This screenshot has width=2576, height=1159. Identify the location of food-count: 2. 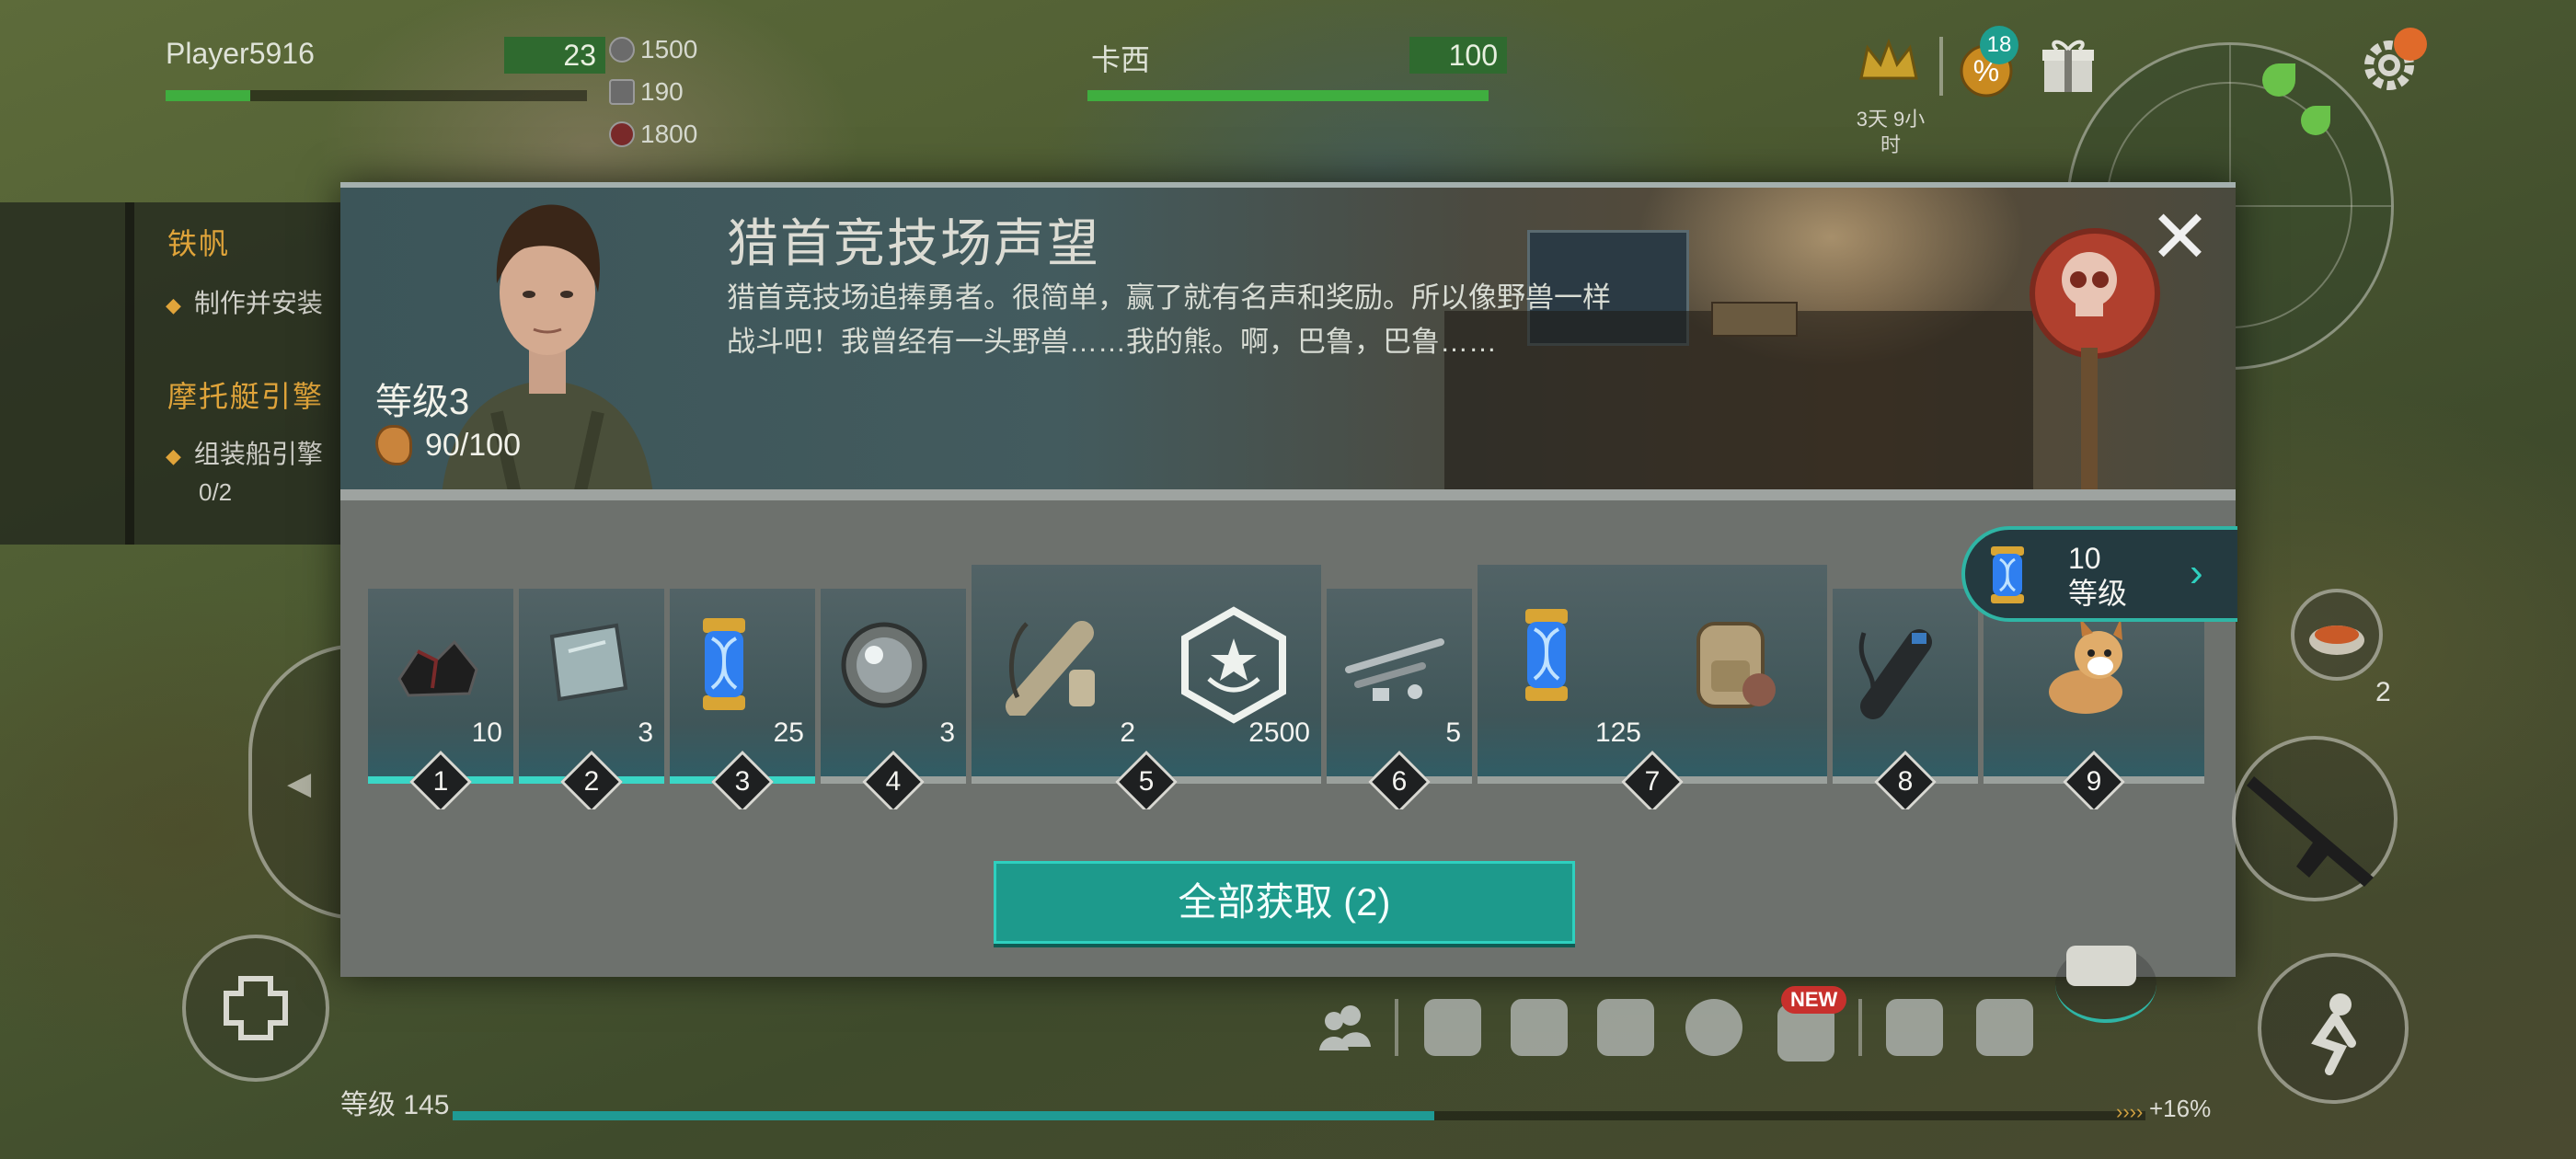
(2383, 692).